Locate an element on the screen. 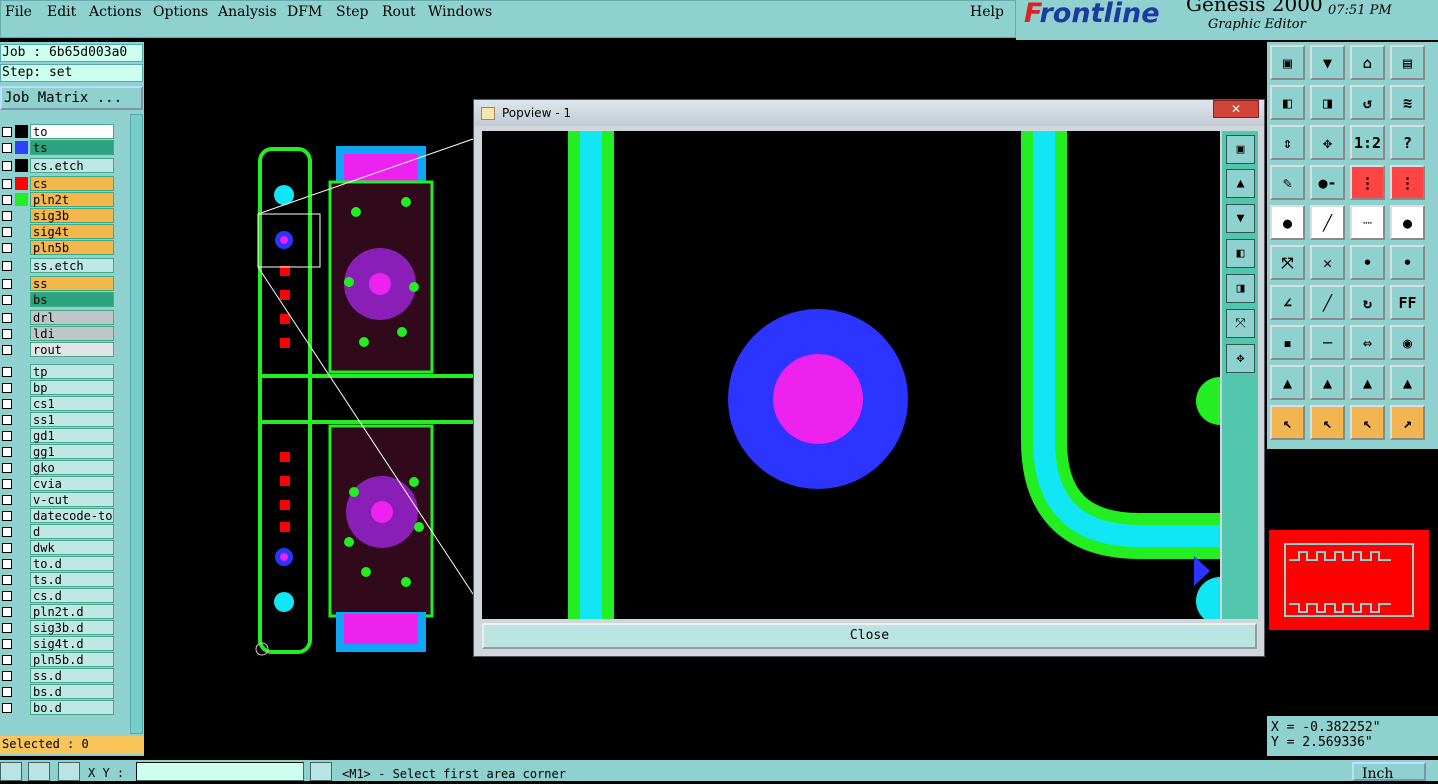 This screenshot has height=784, width=1438. layer-row-pln2t: pln2t is located at coordinates (58, 200).